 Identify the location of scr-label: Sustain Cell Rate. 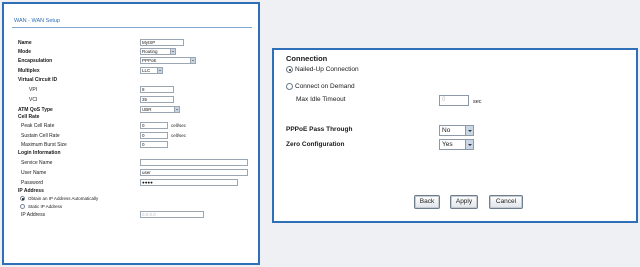
(40, 136).